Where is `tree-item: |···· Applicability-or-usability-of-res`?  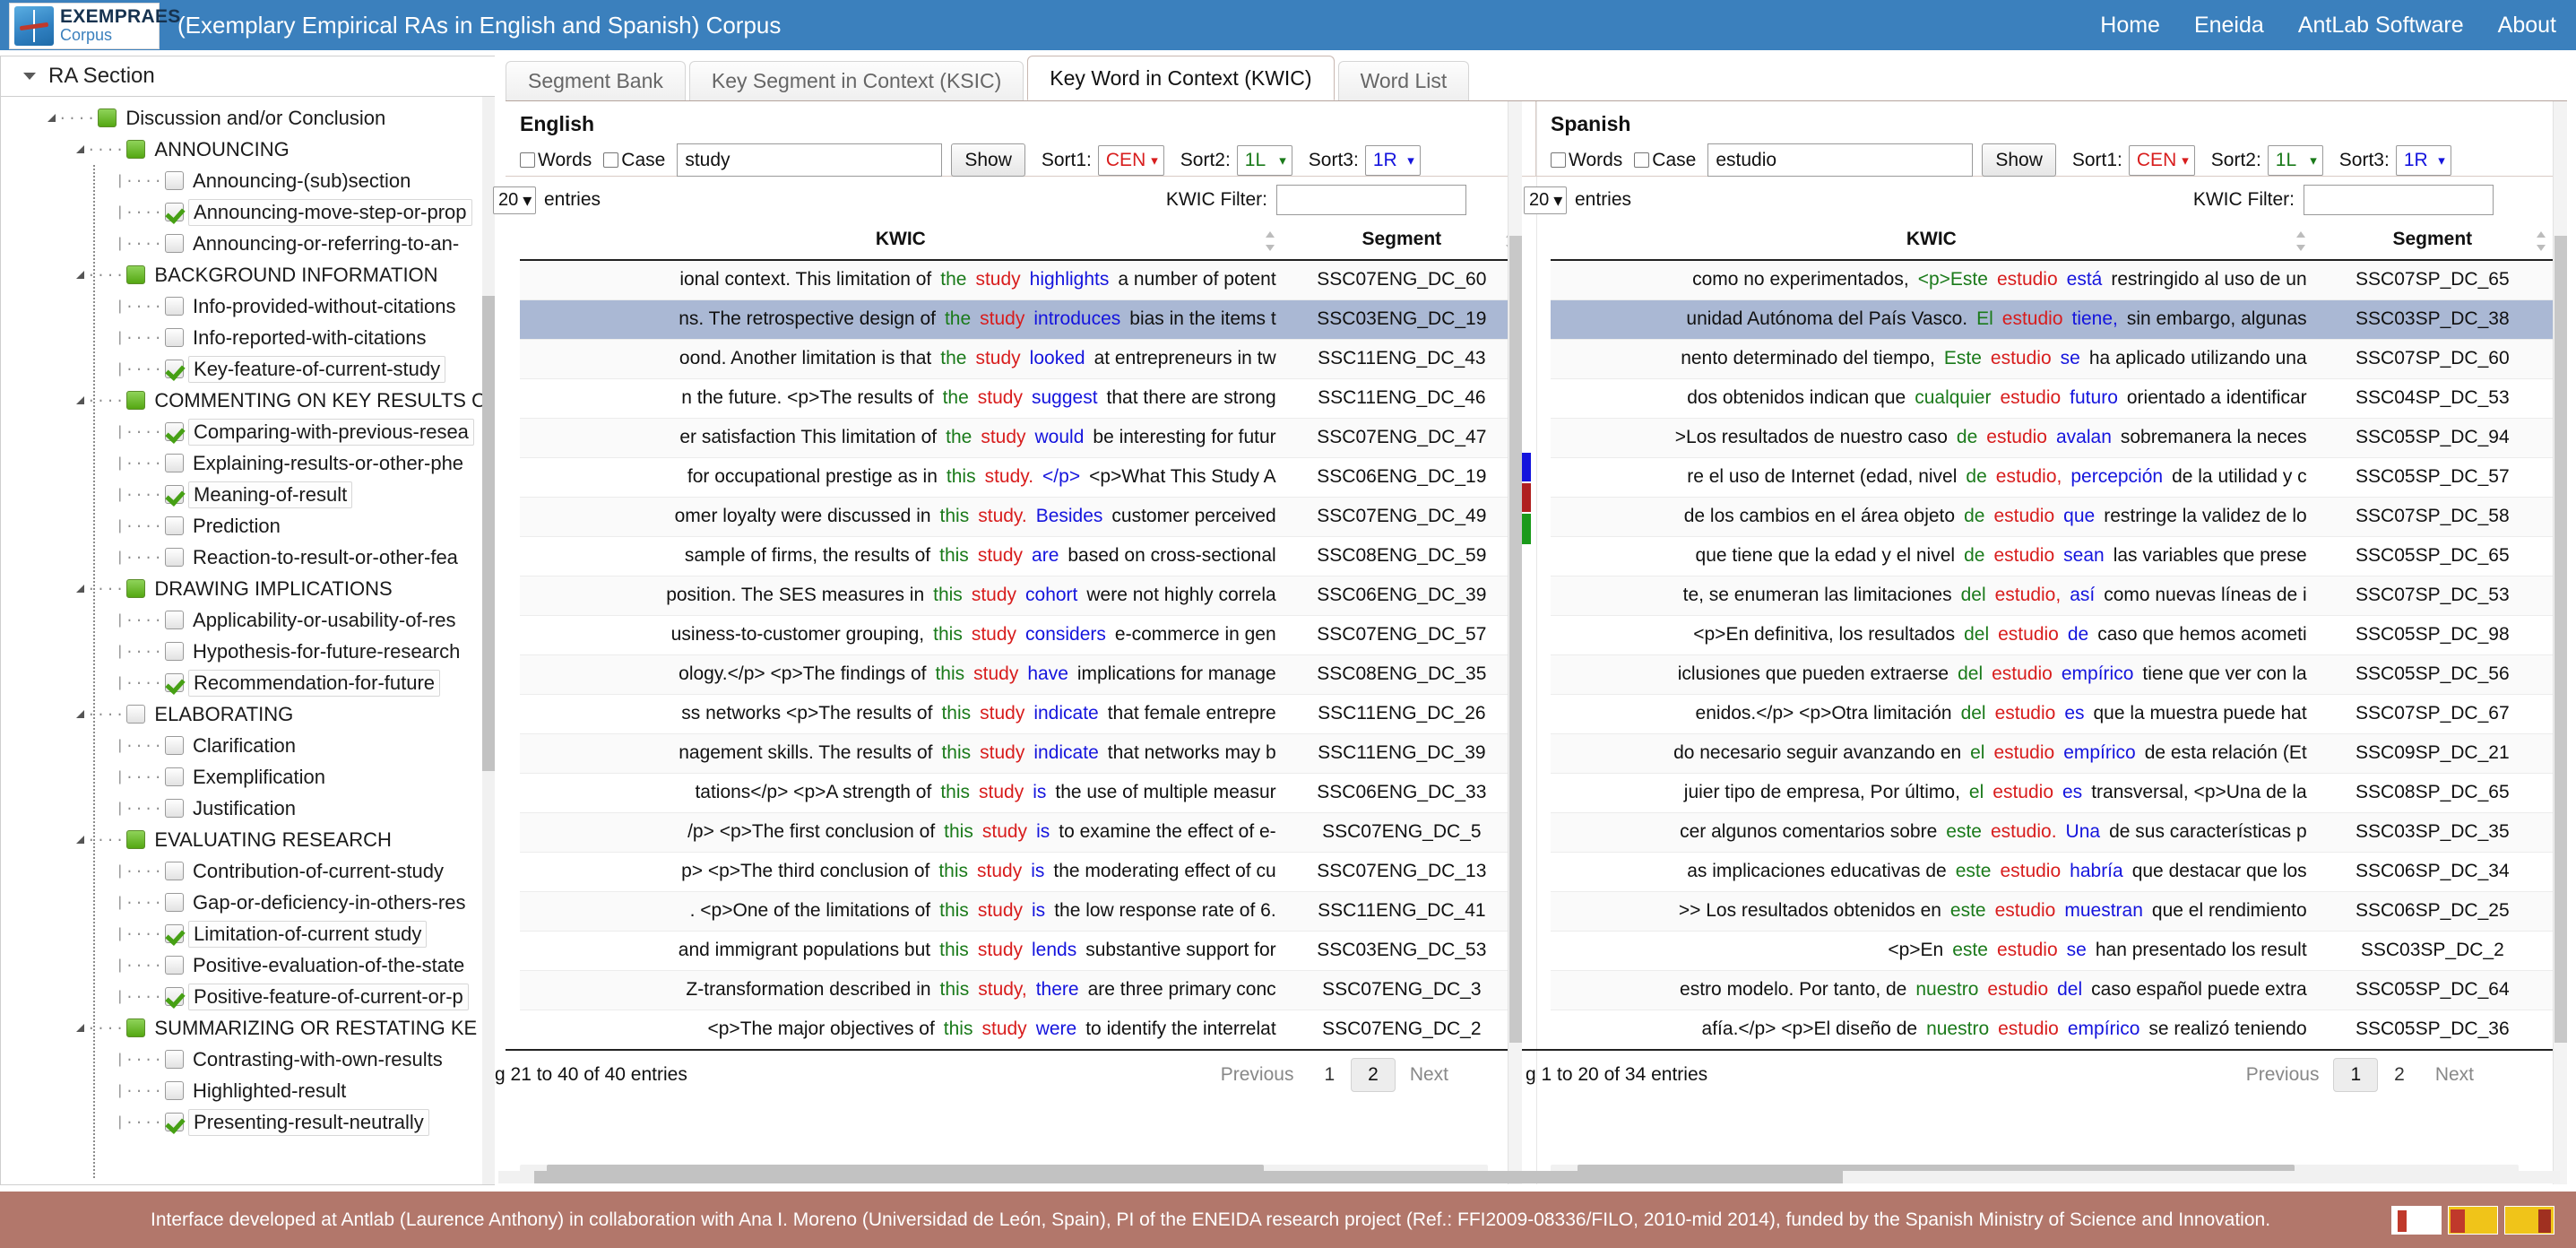 tree-item: |···· Applicability-or-usability-of-res is located at coordinates (248, 620).